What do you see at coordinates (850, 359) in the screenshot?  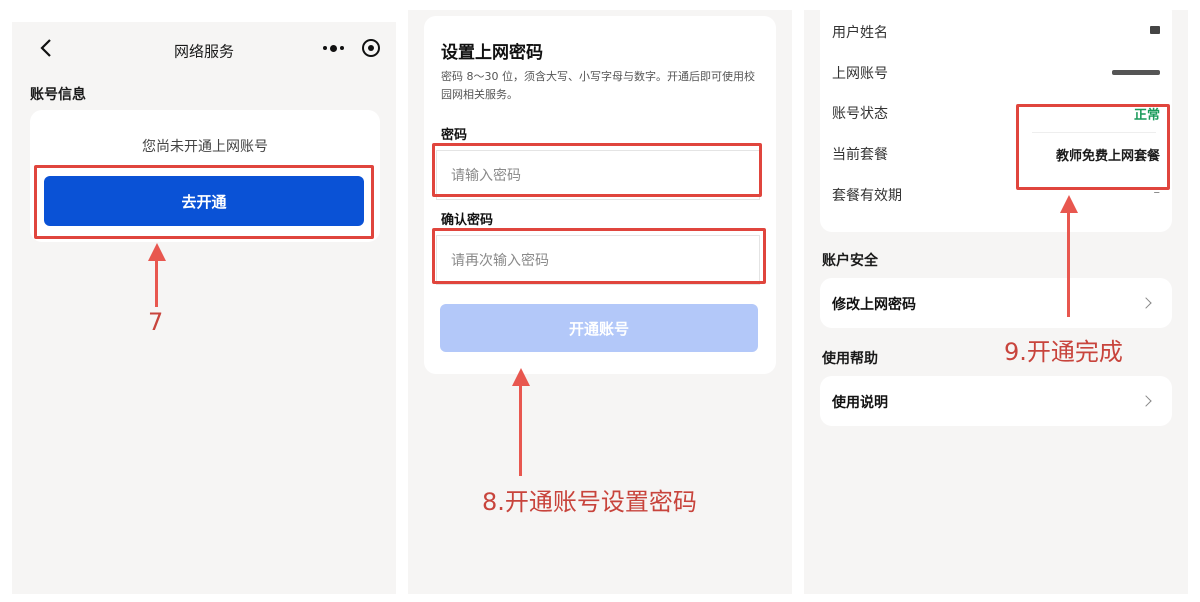 I see `section-title-help: 使用帮助` at bounding box center [850, 359].